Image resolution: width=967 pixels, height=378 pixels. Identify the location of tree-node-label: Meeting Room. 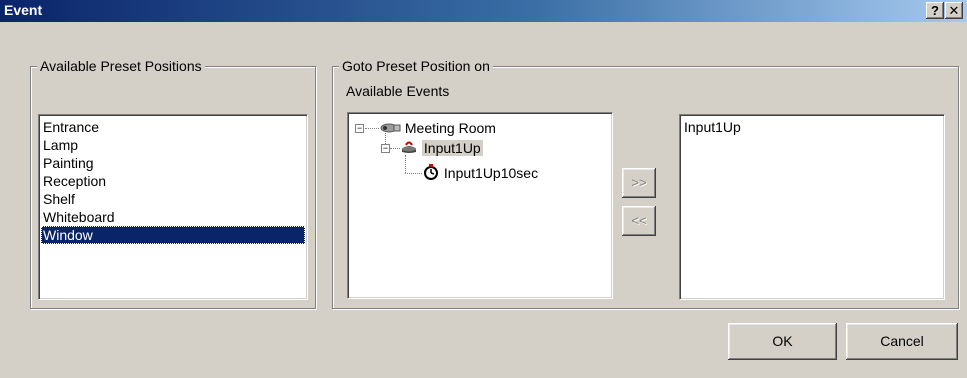
(450, 128).